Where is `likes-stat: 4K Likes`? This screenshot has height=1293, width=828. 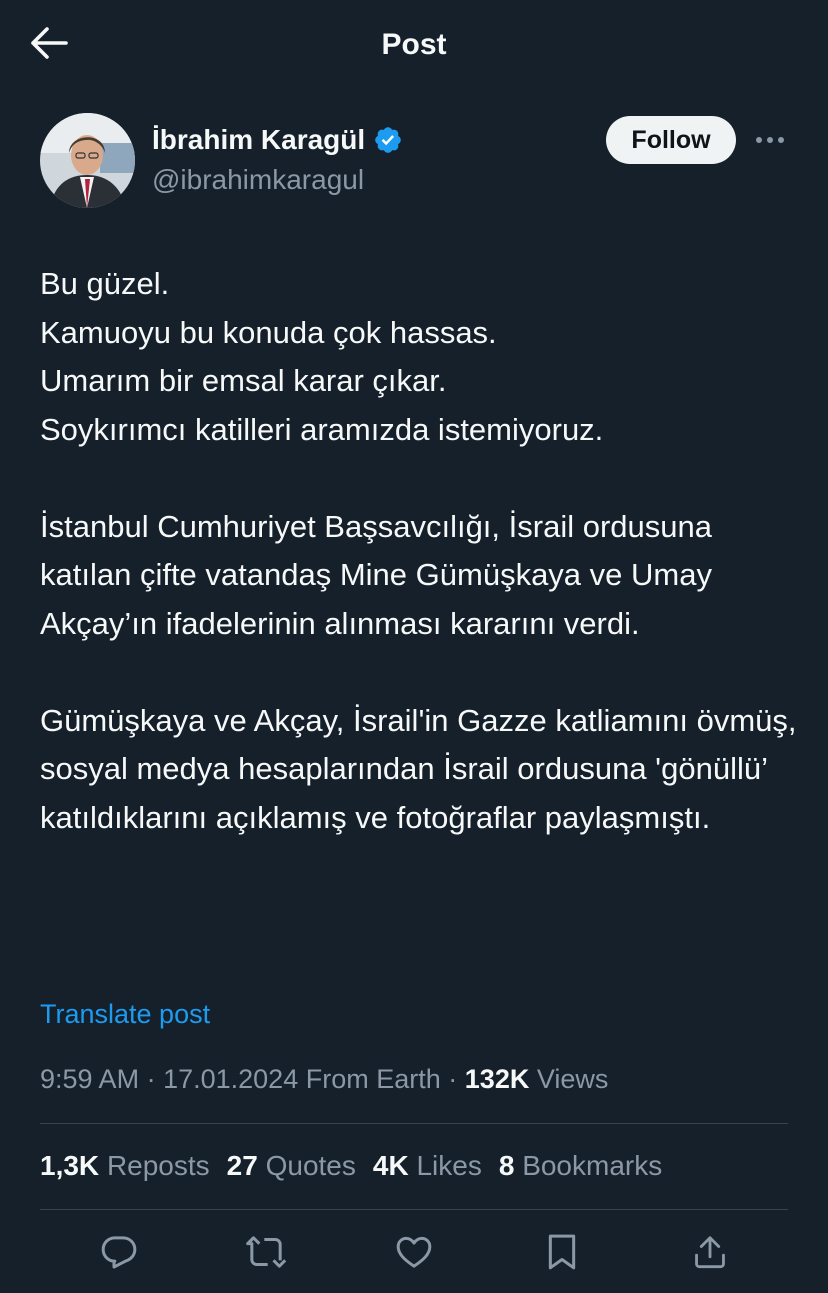
likes-stat: 4K Likes is located at coordinates (427, 1166).